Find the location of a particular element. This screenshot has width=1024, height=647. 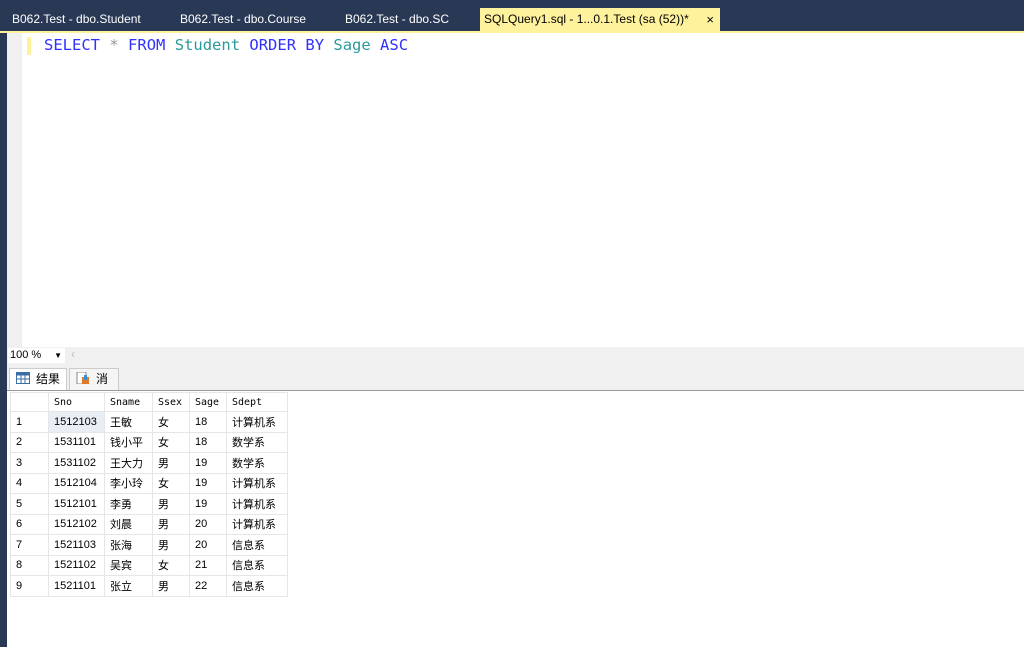

table-row: 3 1531102 王大力男 19 数学系 is located at coordinates (149, 463).